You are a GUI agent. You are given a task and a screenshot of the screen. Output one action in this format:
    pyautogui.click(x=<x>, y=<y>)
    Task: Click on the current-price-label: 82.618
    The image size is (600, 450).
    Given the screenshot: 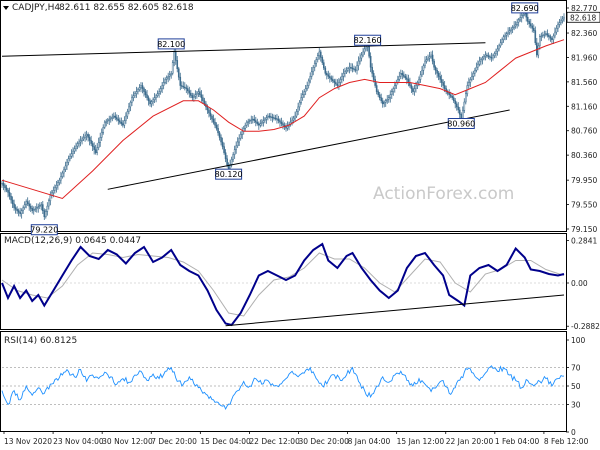 What is the action you would take?
    pyautogui.click(x=583, y=17)
    